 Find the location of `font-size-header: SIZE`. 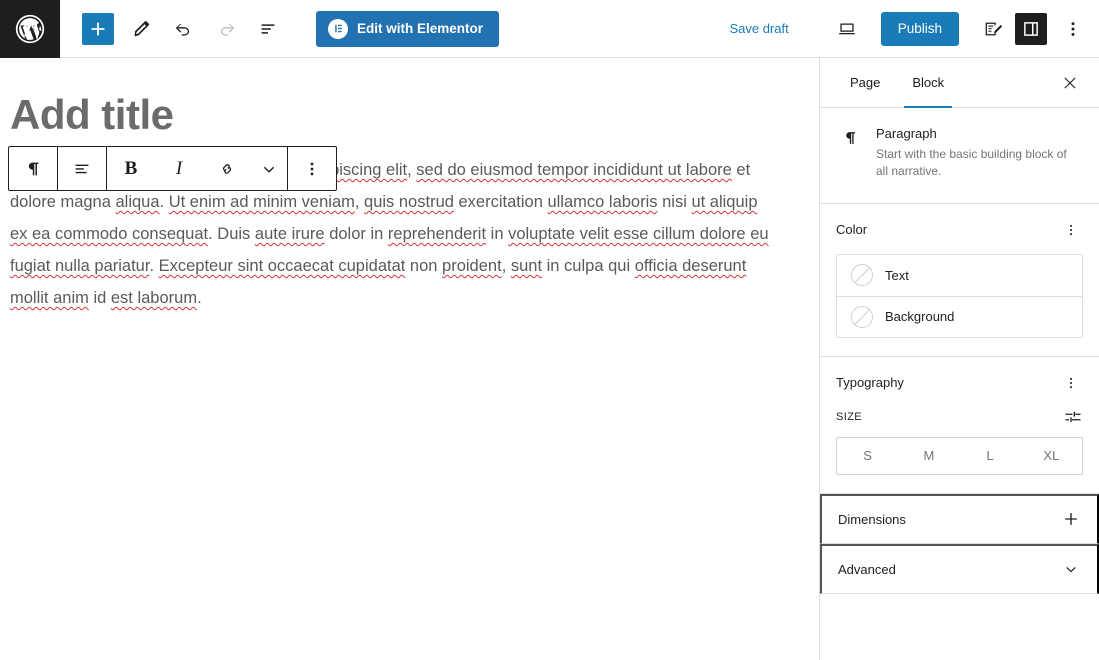

font-size-header: SIZE is located at coordinates (959, 417).